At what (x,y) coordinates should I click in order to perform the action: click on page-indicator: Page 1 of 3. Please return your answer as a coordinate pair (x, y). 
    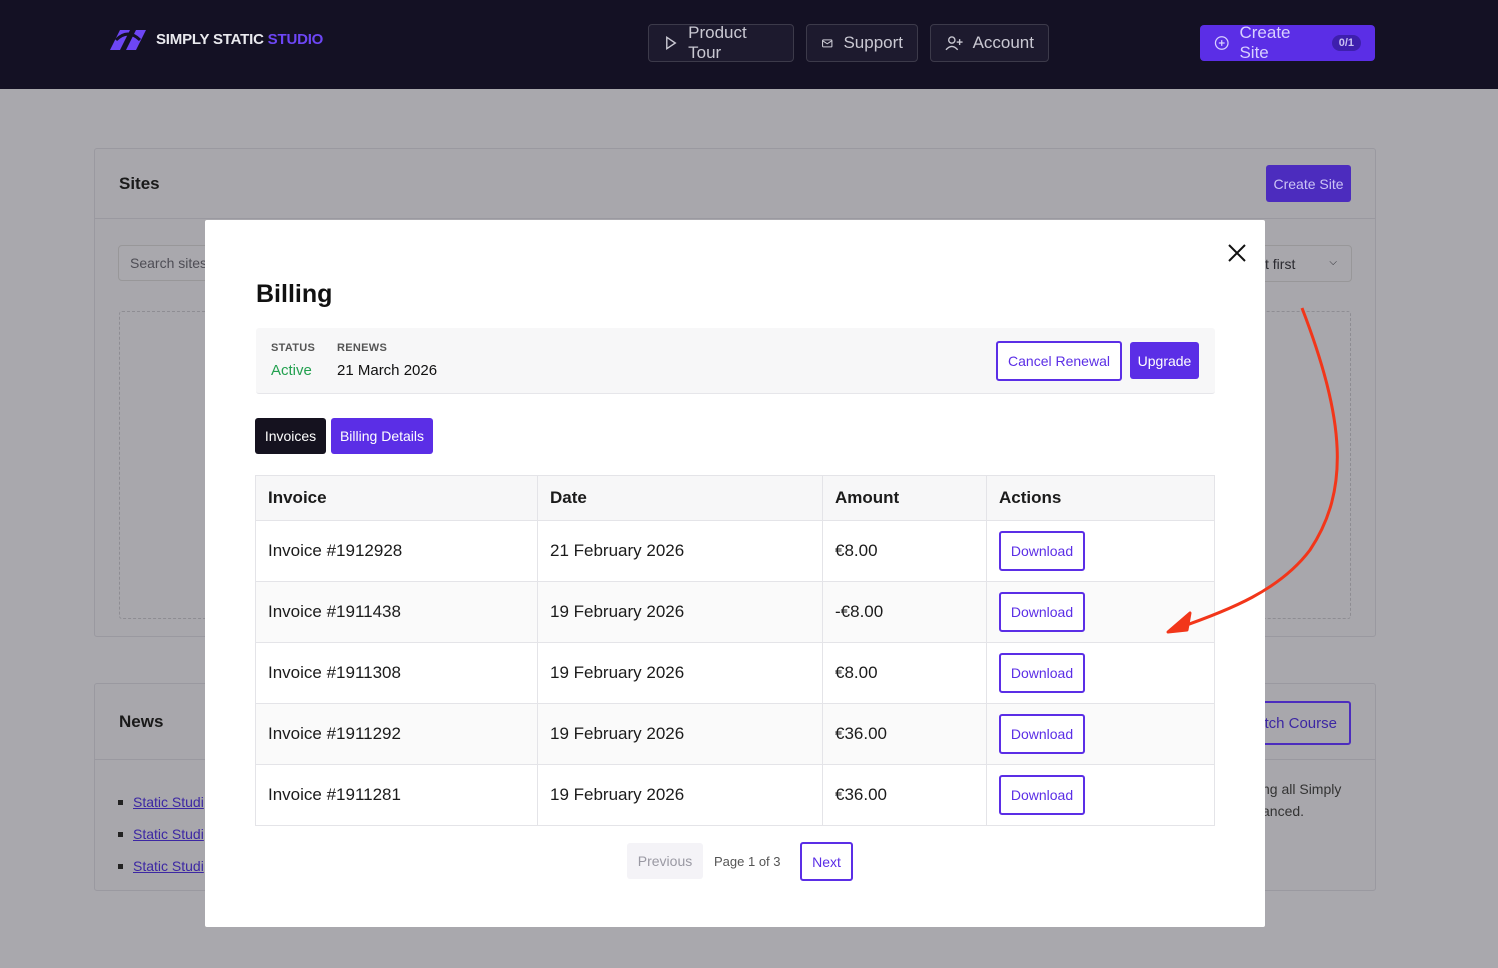
    Looking at the image, I should click on (747, 861).